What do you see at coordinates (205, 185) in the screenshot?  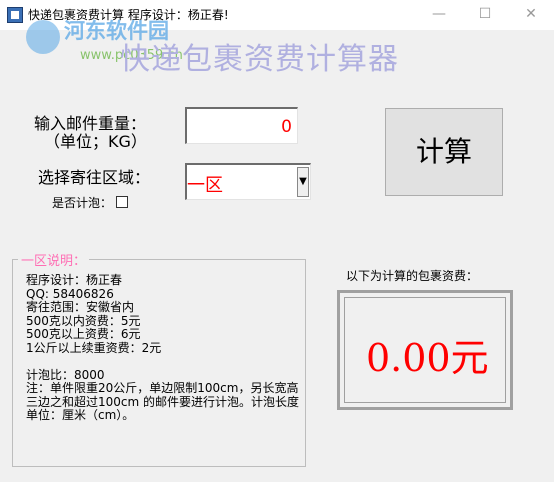 I see `zone-selected-value: 一区` at bounding box center [205, 185].